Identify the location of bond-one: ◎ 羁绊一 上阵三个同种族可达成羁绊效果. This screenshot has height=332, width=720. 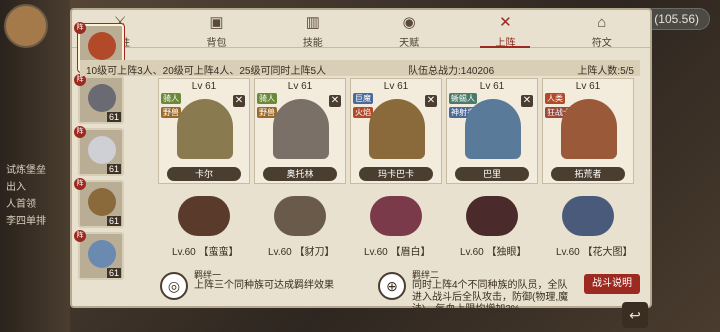
(260, 287).